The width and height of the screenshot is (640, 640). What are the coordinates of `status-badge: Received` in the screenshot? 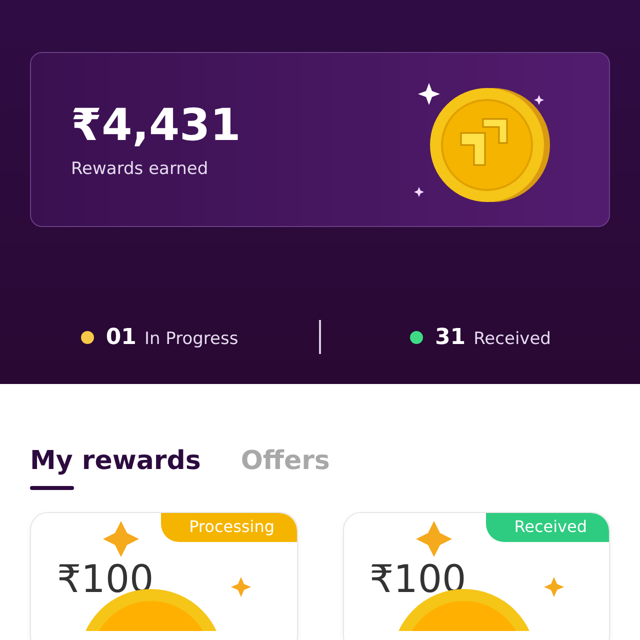 It's located at (547, 527).